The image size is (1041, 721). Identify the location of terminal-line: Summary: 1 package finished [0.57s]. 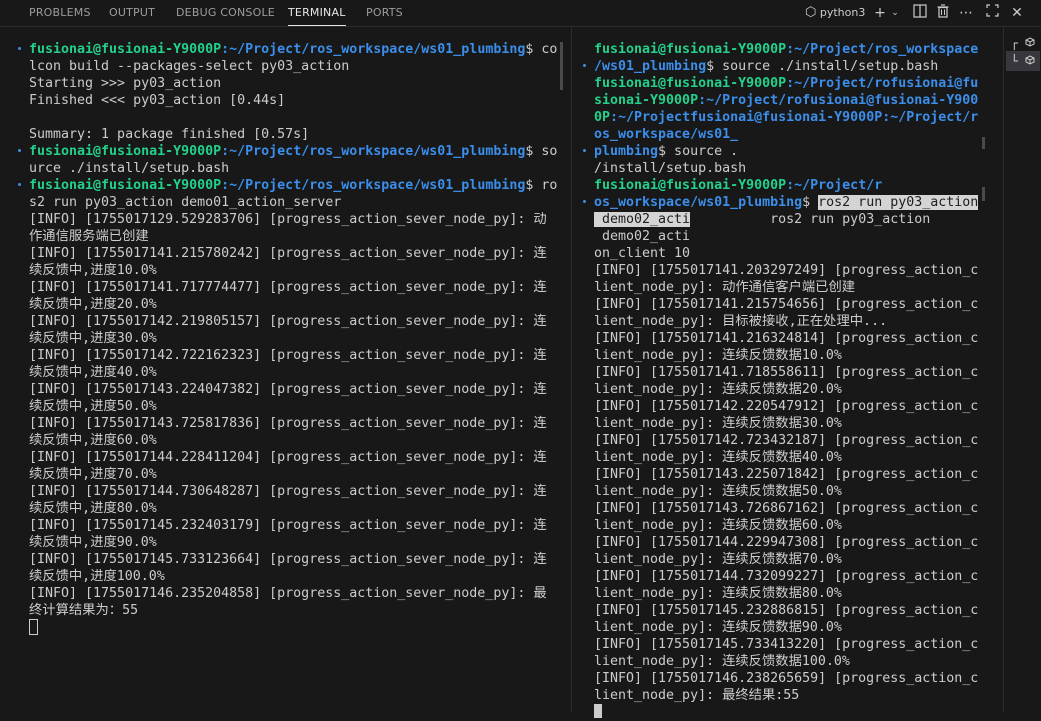
(293, 134).